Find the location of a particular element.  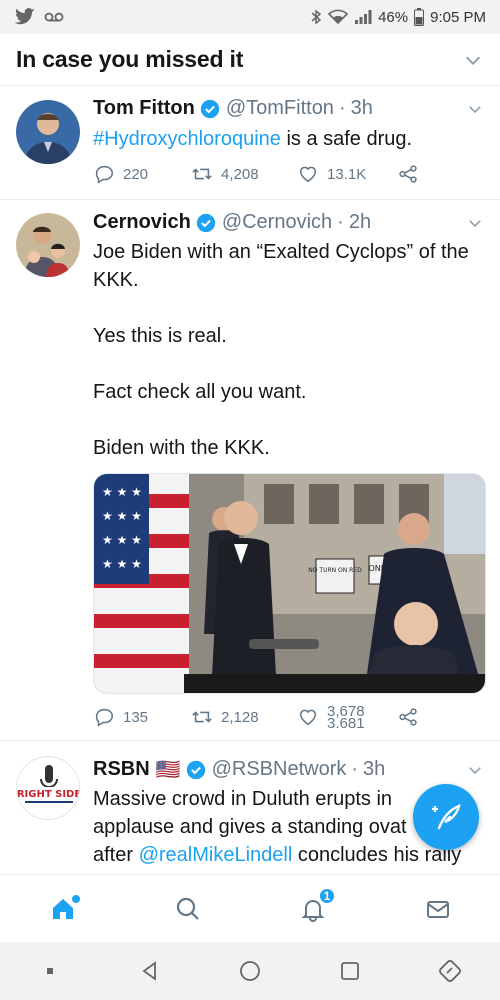

tweet-header: Tom Fitton @TomFitton · 3h is located at coordinates (288, 108).